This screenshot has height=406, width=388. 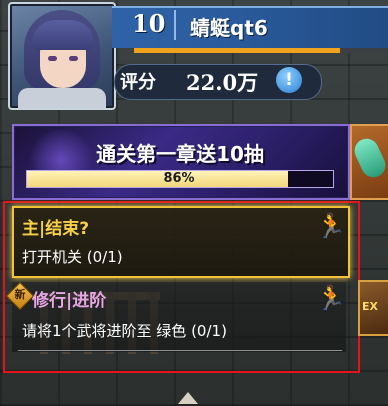 What do you see at coordinates (62, 98) in the screenshot?
I see `avatar-collar` at bounding box center [62, 98].